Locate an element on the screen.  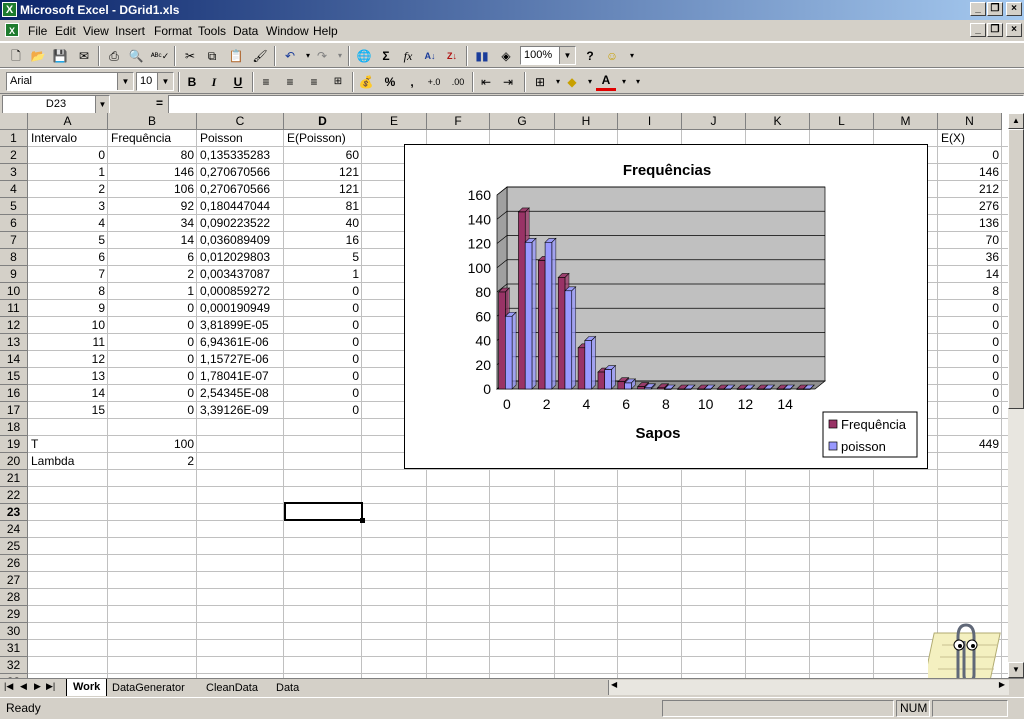
cut-icon: ✂ is located at coordinates (190, 56).